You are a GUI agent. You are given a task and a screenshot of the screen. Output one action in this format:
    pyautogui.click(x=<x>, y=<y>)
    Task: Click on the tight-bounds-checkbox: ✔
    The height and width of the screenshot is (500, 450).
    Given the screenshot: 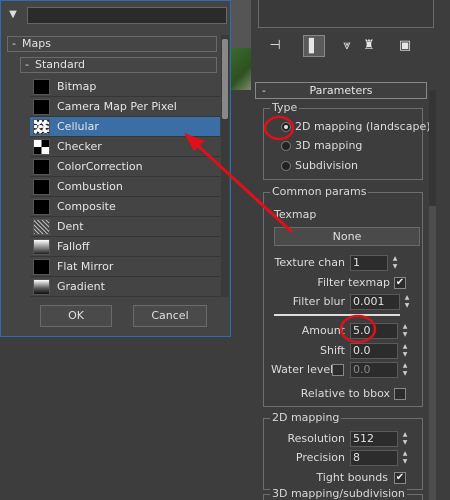 What is the action you would take?
    pyautogui.click(x=400, y=478)
    